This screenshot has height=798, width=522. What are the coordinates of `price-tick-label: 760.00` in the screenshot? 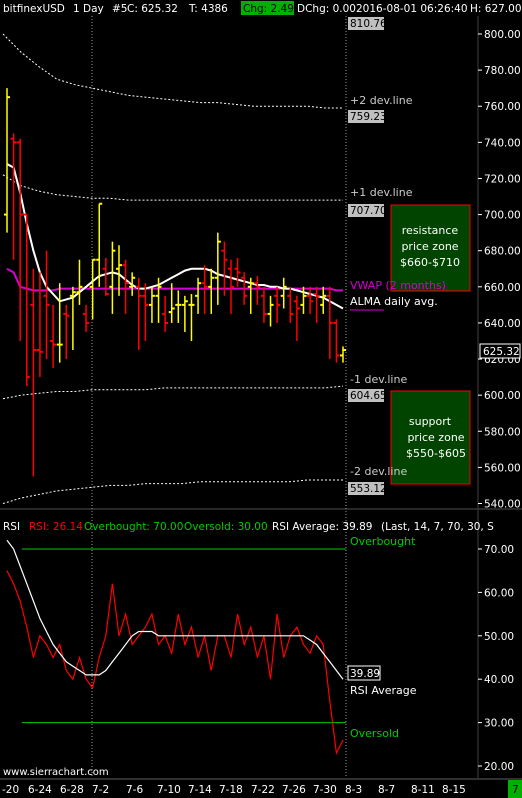 It's located at (502, 107).